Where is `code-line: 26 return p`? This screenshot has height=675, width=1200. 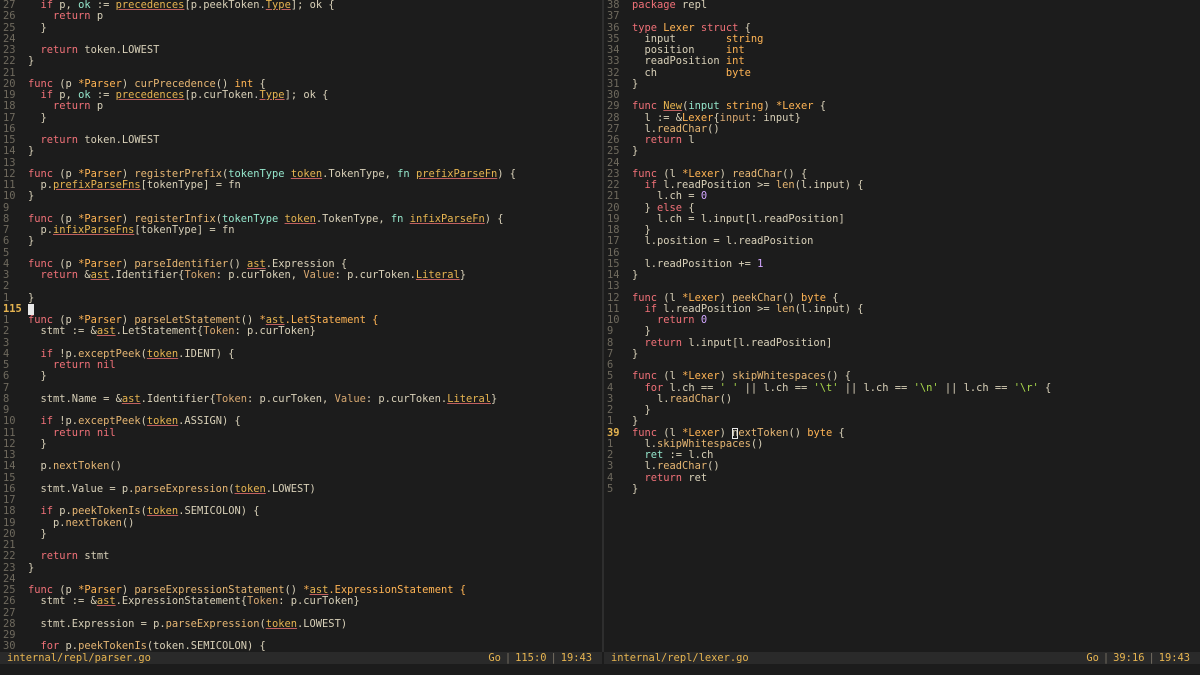 code-line: 26 return p is located at coordinates (301, 16).